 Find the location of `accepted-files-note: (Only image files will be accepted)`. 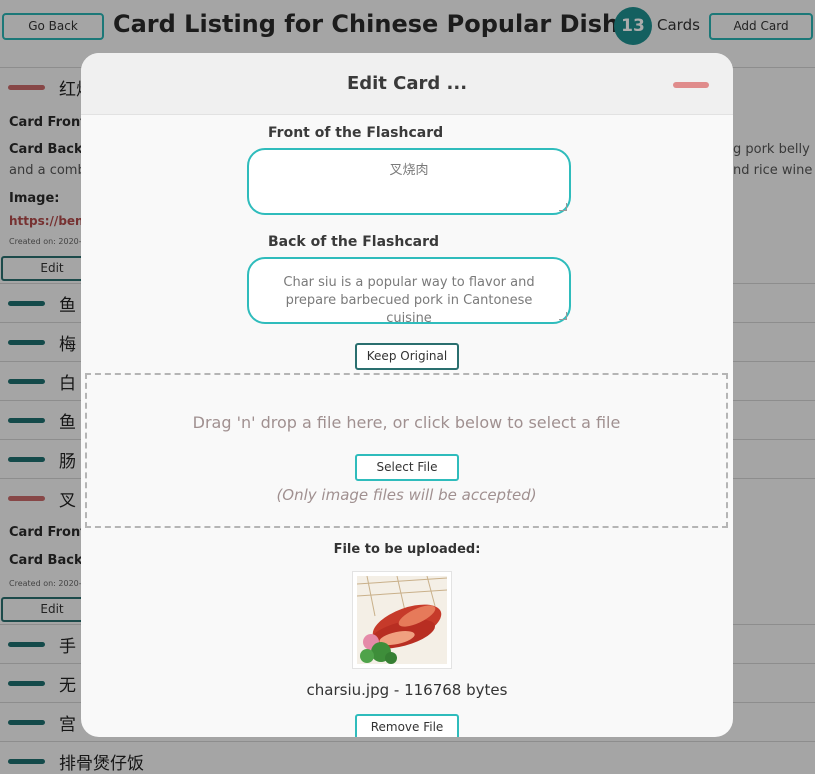

accepted-files-note: (Only image files will be accepted) is located at coordinates (406, 495).